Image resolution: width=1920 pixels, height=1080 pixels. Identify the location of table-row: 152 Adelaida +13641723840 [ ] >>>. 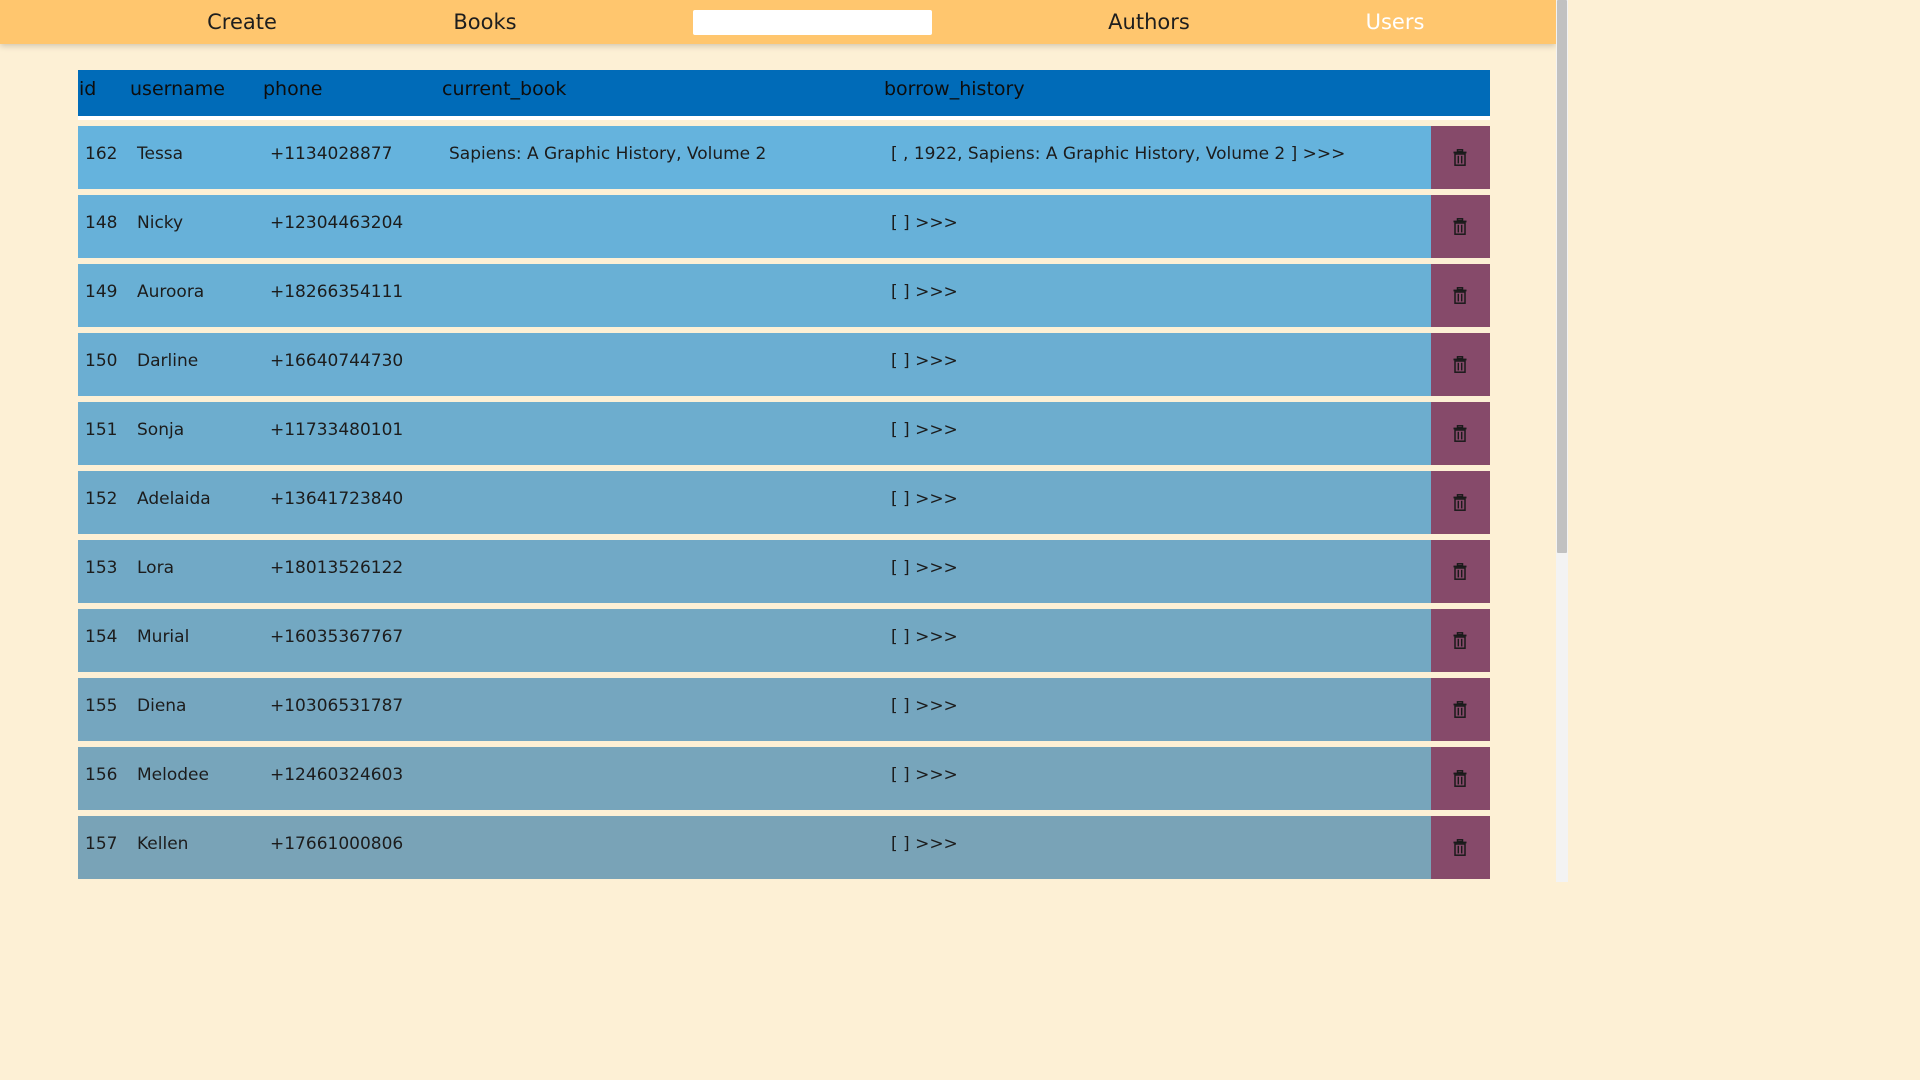
(784, 502).